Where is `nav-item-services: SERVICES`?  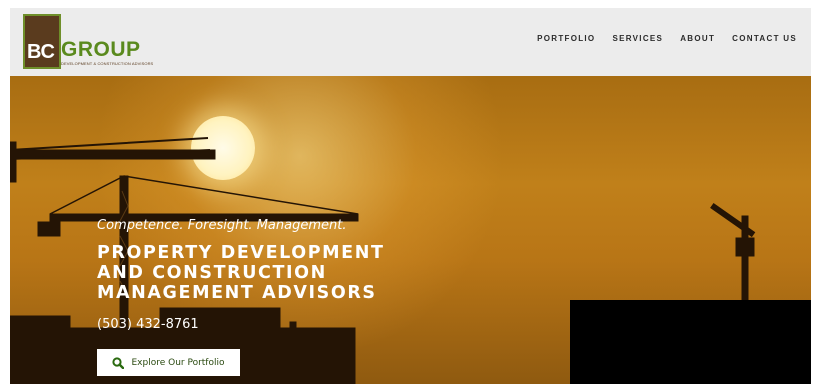 nav-item-services: SERVICES is located at coordinates (637, 38).